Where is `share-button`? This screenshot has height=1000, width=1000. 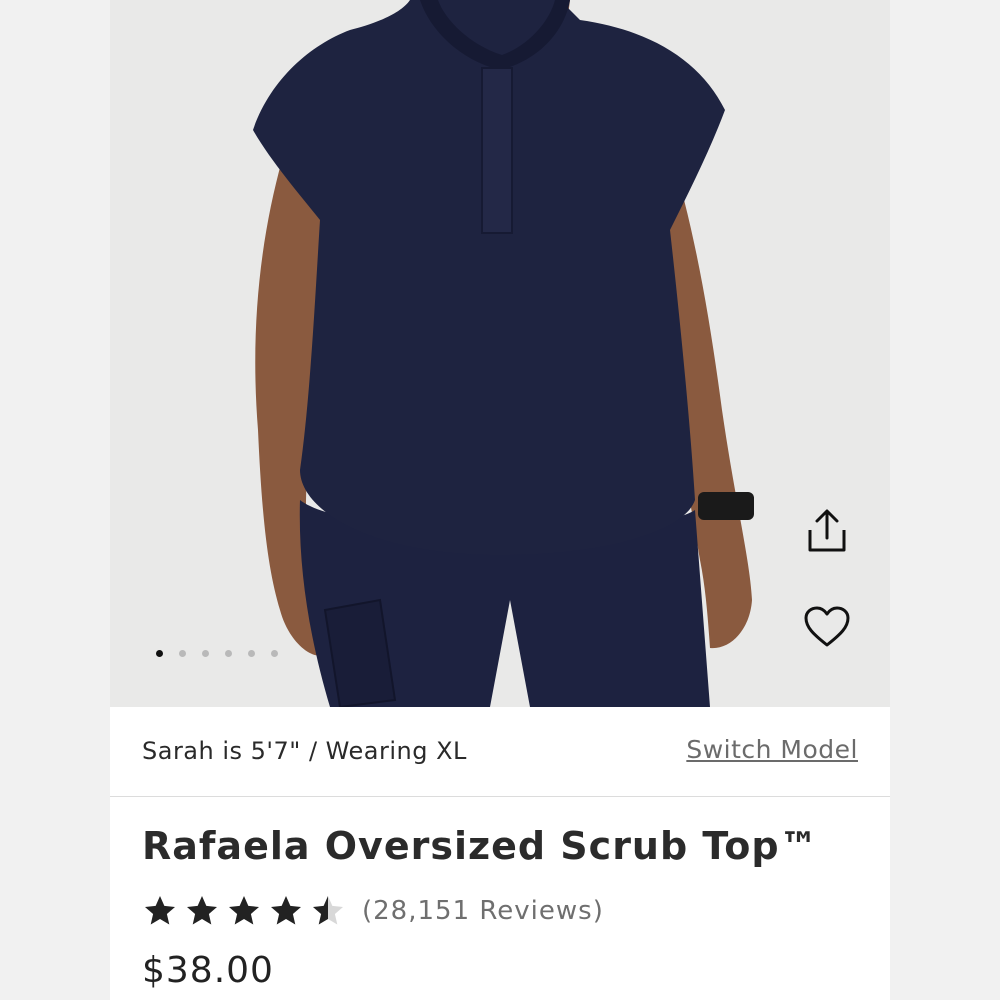 share-button is located at coordinates (827, 531).